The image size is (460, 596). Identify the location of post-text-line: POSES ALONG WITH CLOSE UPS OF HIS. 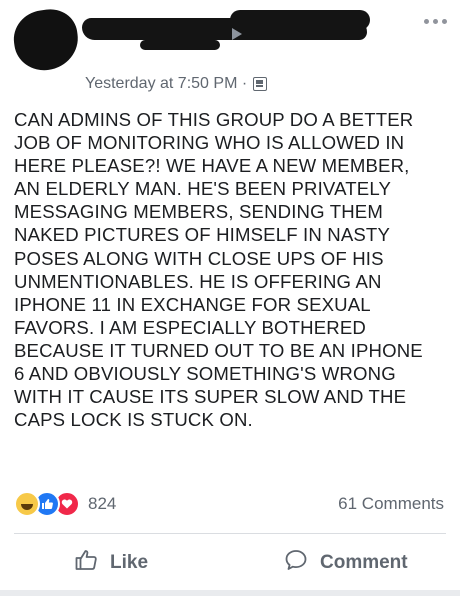
(199, 258).